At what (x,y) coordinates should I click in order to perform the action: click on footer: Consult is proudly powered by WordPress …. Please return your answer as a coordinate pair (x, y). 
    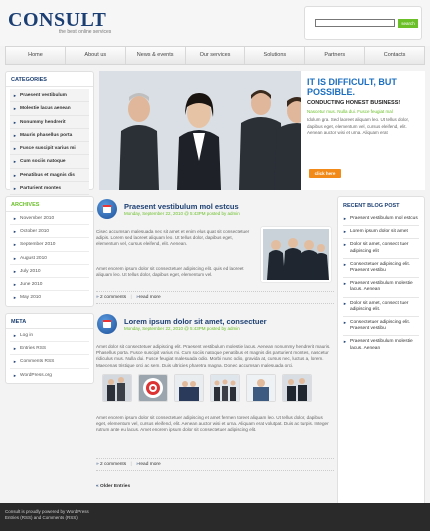
    Looking at the image, I should click on (215, 517).